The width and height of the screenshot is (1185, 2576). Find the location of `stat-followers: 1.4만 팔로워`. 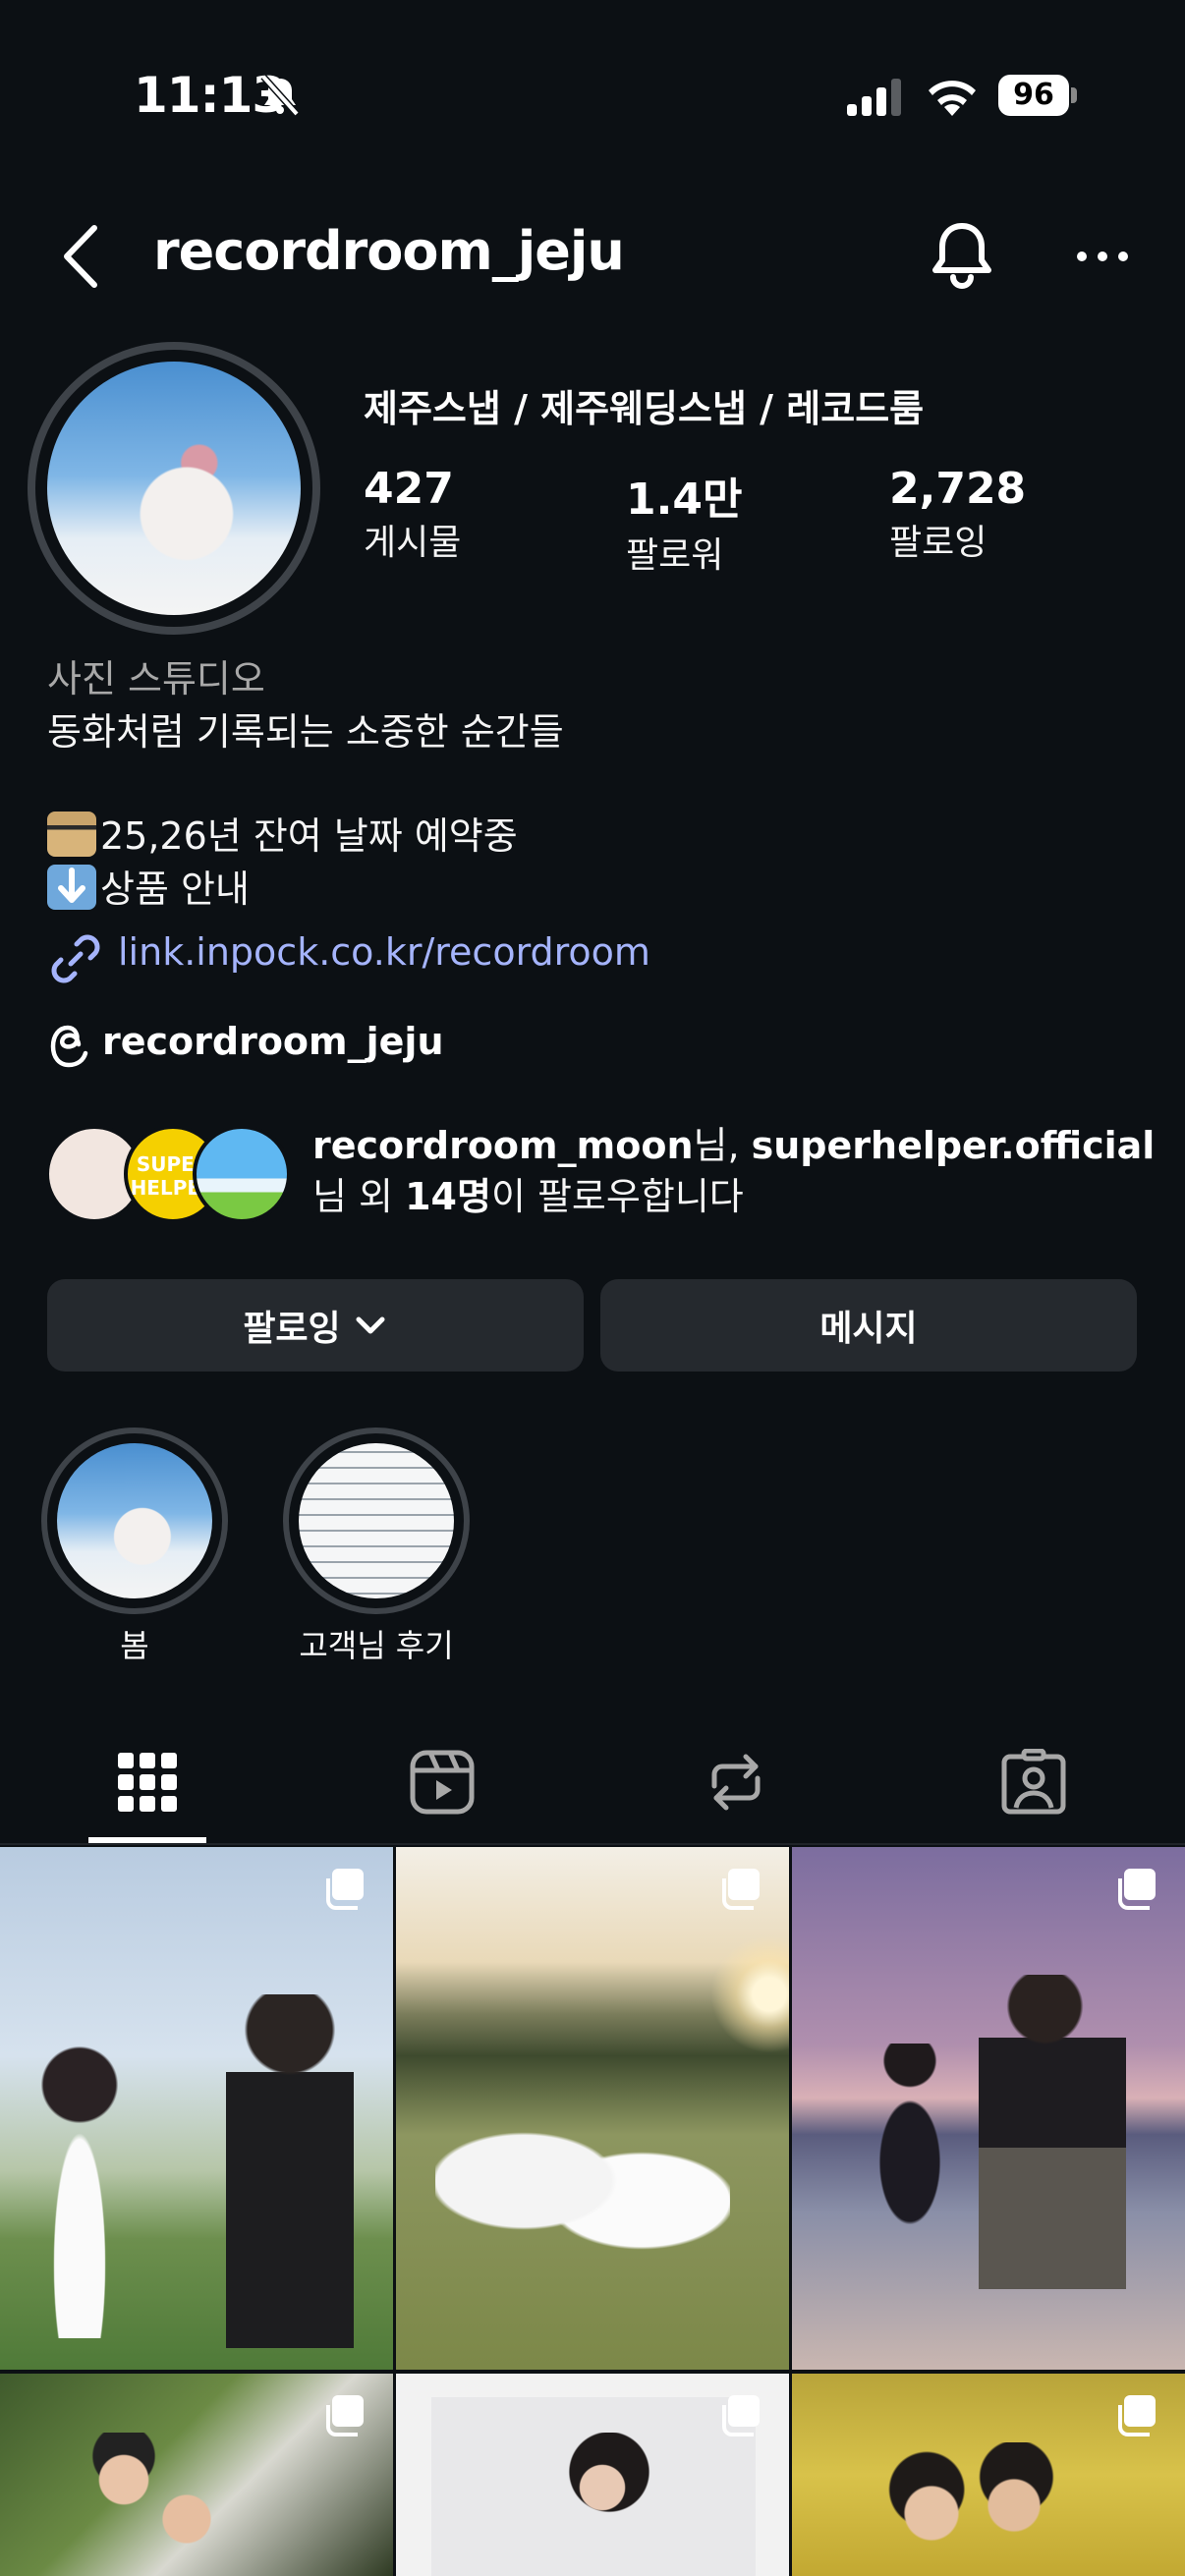

stat-followers: 1.4만 팔로워 is located at coordinates (684, 521).